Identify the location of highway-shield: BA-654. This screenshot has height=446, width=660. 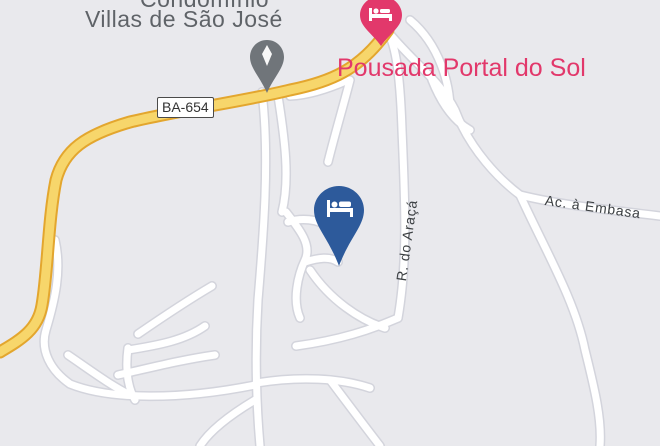
(185, 107).